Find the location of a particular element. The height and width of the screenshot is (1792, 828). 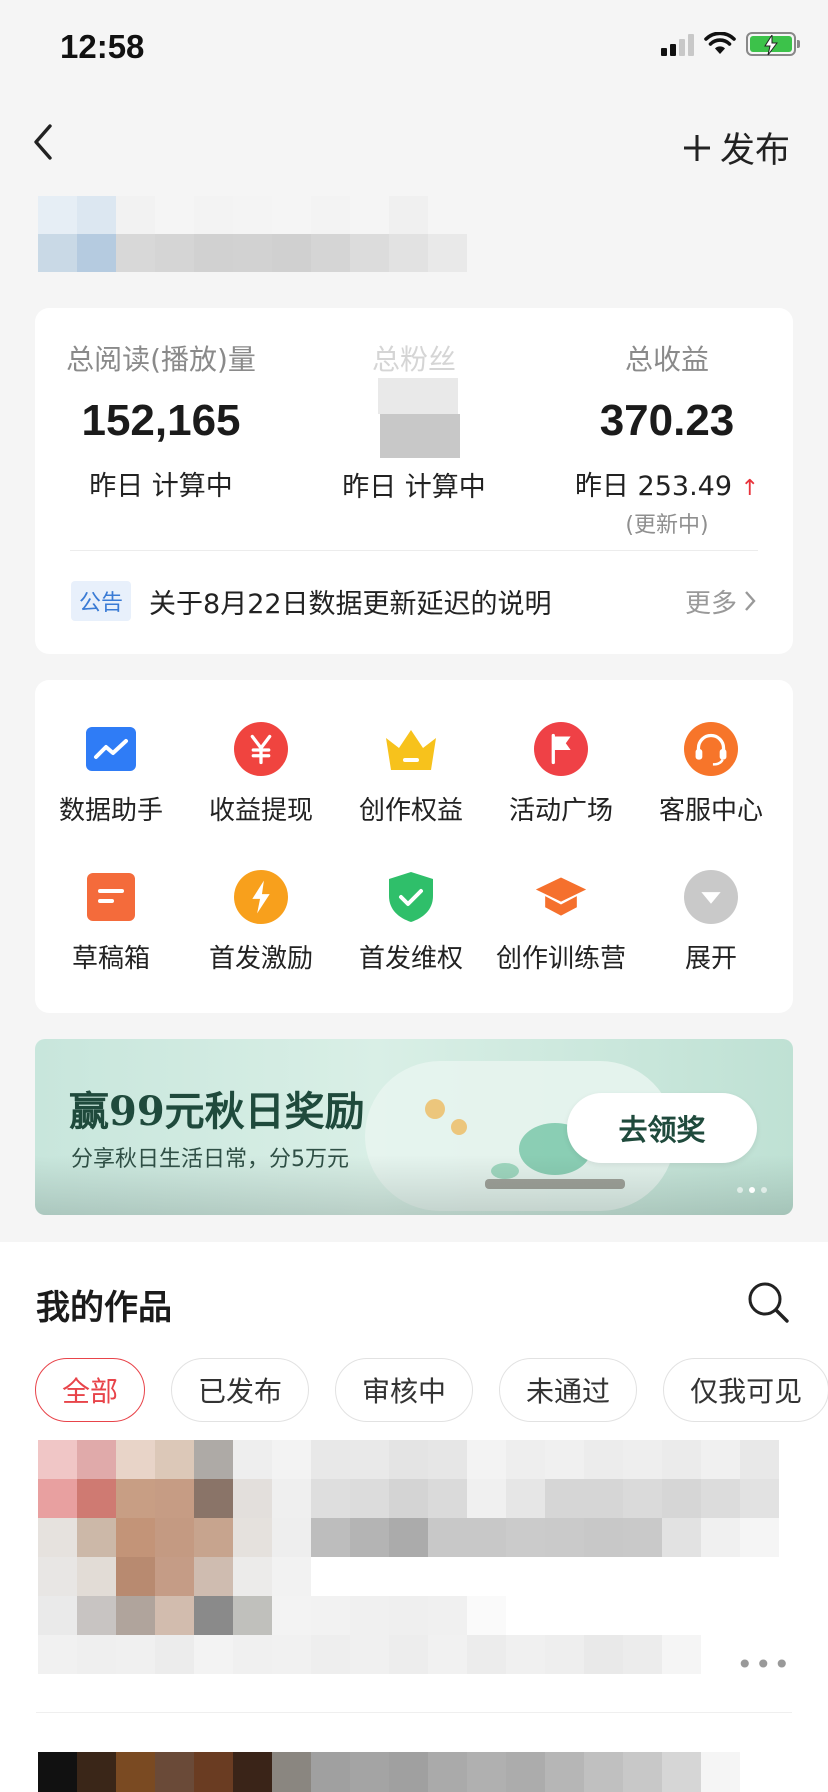

claim-reward-button: 去领奖 is located at coordinates (662, 1128).